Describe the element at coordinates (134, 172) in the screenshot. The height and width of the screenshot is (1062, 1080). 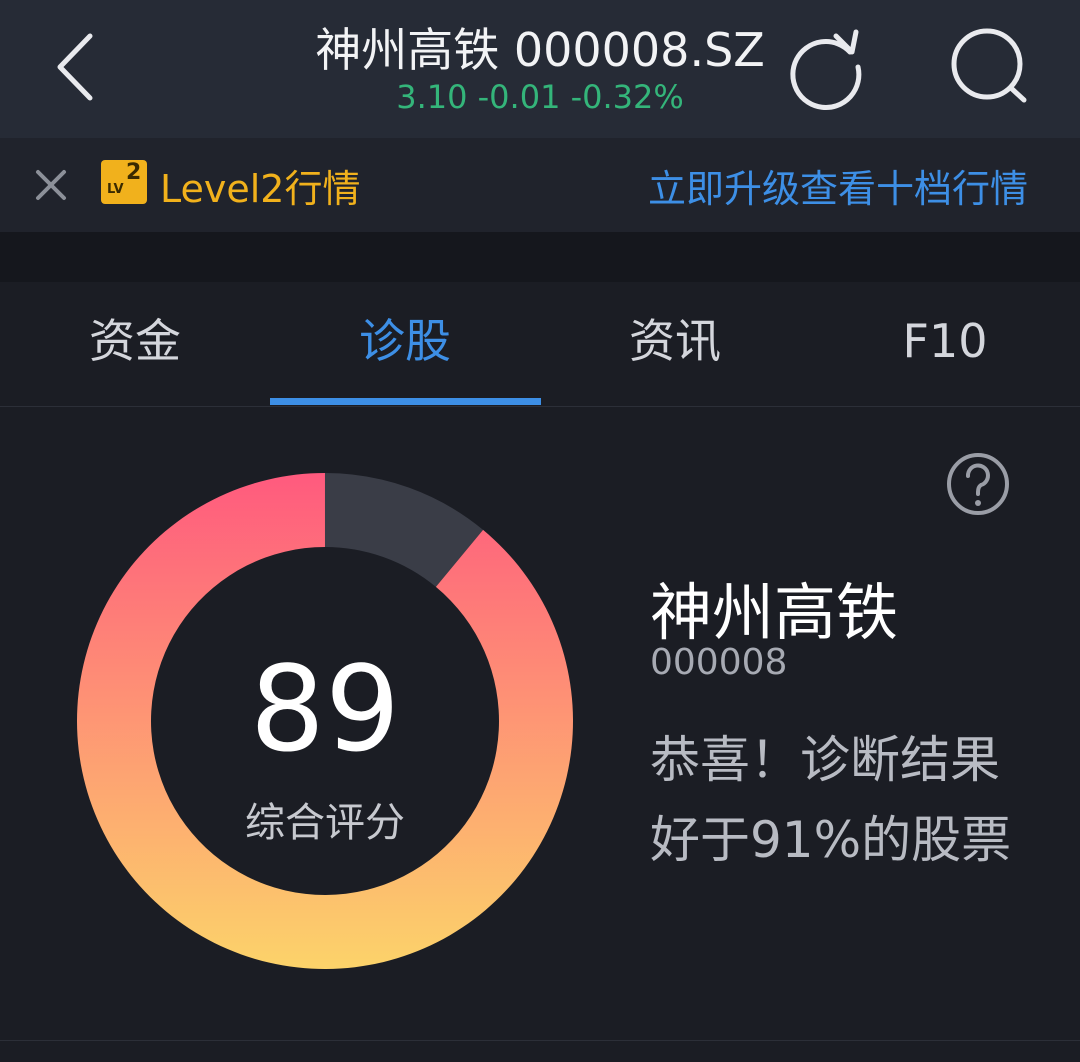
I see `badge-level-number: 2` at that location.